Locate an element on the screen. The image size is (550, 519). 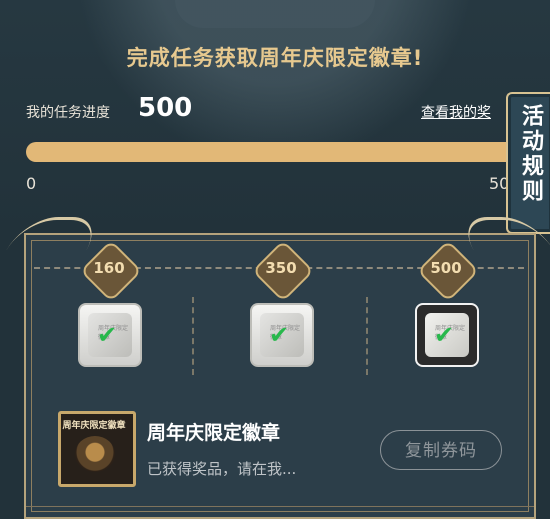
reward-card-2: 周年庆限定徽章 ✔ is located at coordinates (282, 335).